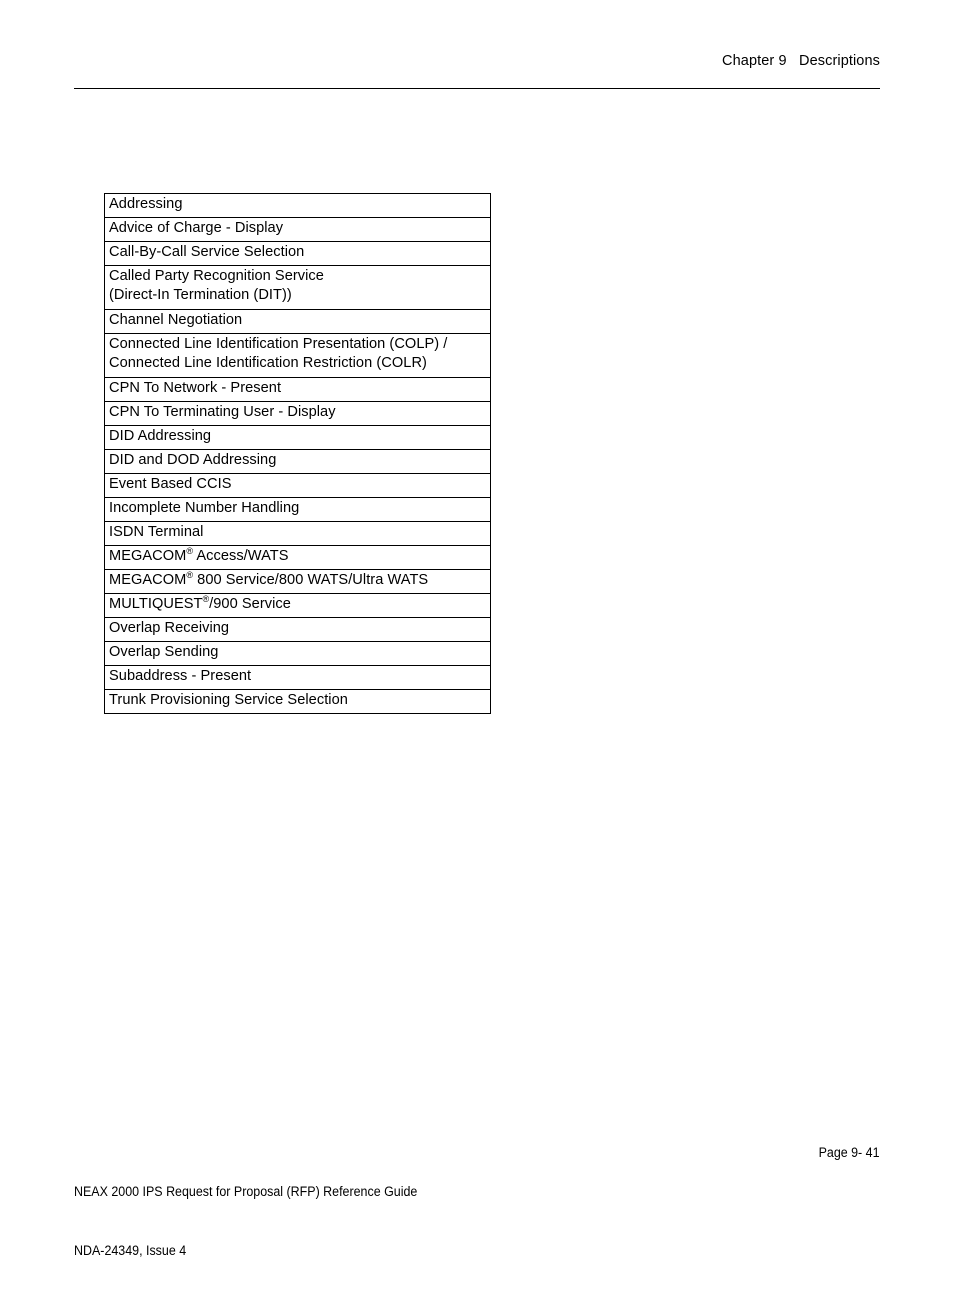 The width and height of the screenshot is (954, 1299). I want to click on feature-name-cell: CPN To Terminating User - Display, so click(297, 413).